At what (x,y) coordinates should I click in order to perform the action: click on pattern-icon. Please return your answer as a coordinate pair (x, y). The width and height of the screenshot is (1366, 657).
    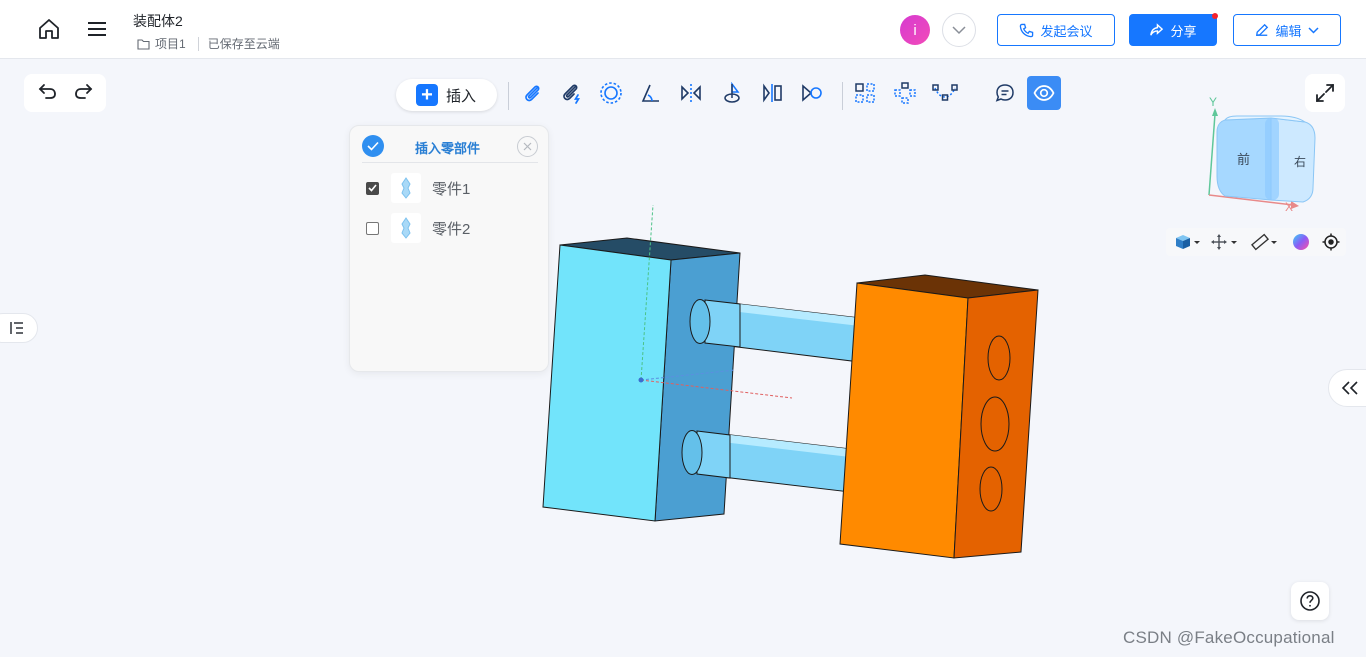
    Looking at the image, I should click on (865, 93).